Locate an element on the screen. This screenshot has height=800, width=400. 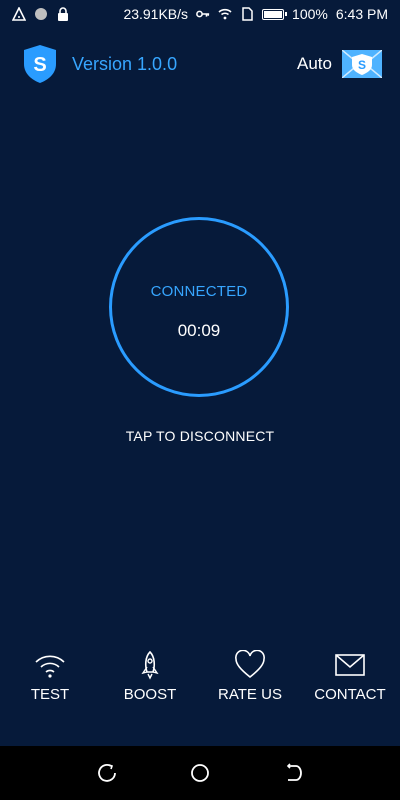
status-bar-left is located at coordinates (41, 14).